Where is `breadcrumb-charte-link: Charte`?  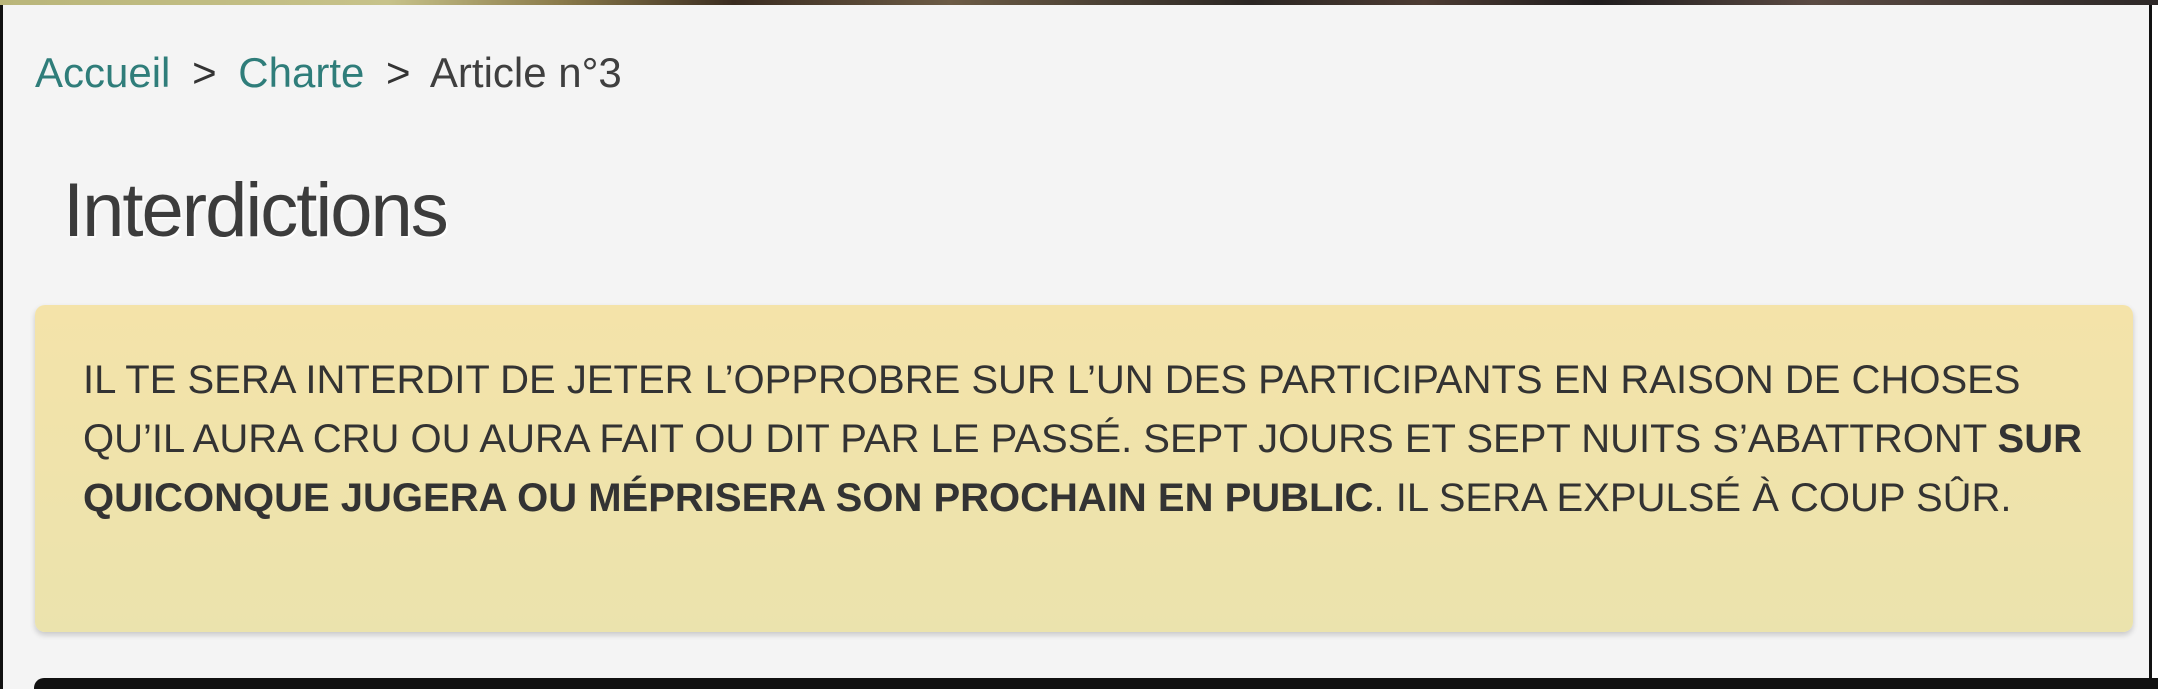 breadcrumb-charte-link: Charte is located at coordinates (301, 72).